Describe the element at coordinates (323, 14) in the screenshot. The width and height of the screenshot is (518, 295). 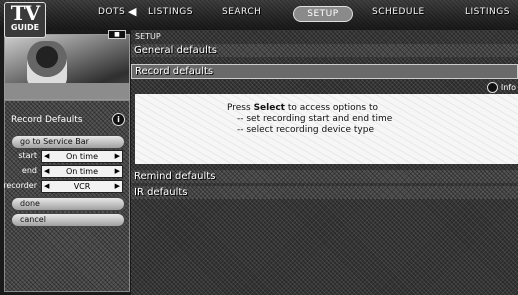
I see `nav-item-setup: SETUP` at that location.